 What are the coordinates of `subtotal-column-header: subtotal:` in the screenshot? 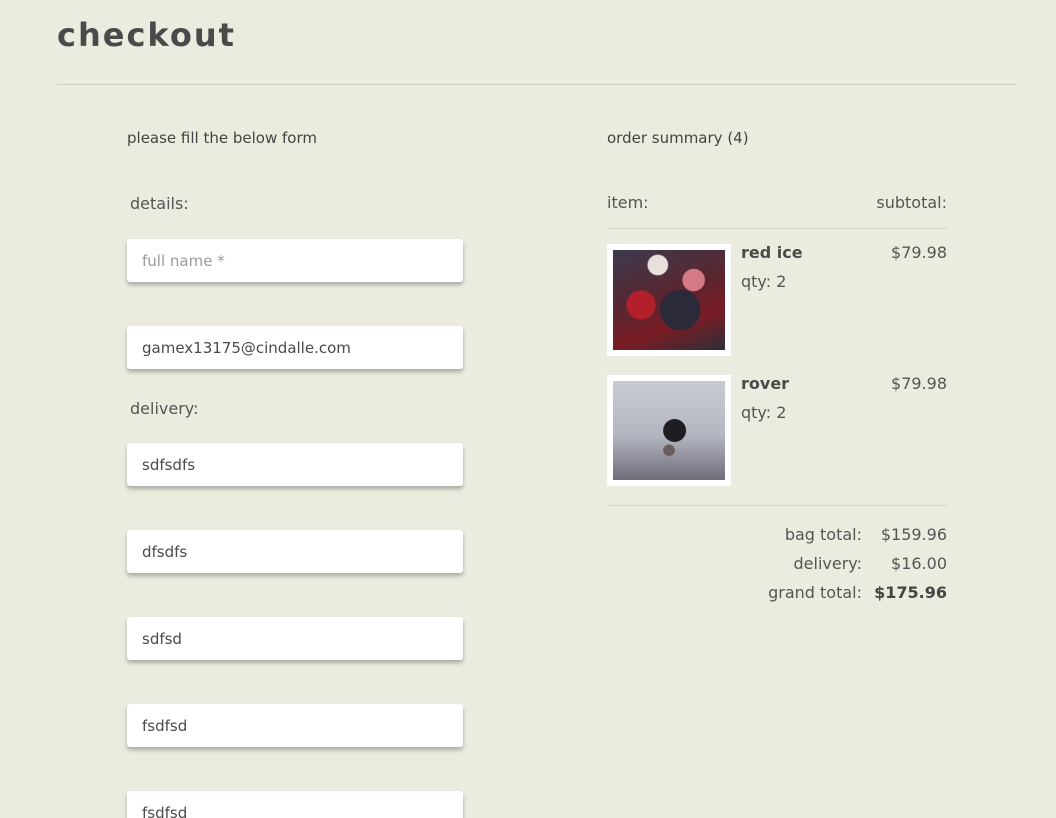 It's located at (911, 202).